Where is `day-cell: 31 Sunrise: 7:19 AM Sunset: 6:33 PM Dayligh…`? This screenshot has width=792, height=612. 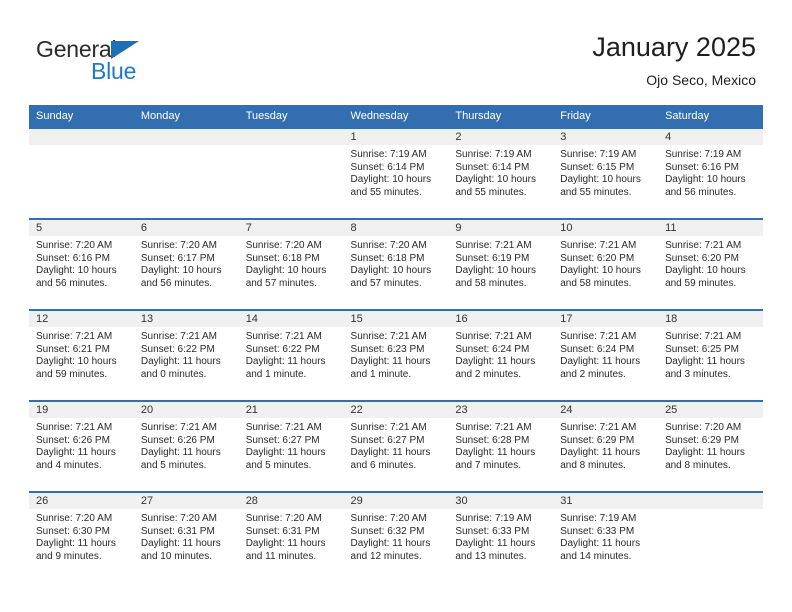
day-cell: 31 Sunrise: 7:19 AM Sunset: 6:33 PM Dayligh… is located at coordinates (606, 537).